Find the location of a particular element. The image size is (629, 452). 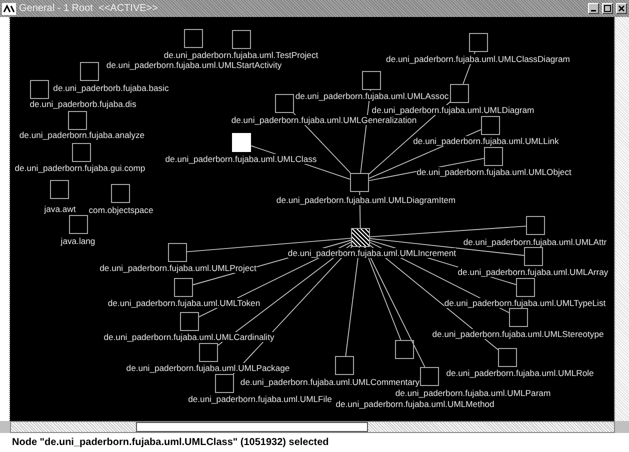

node-label: de.uni_paderborn.fujaba.uml.UMLCardinality is located at coordinates (189, 337).